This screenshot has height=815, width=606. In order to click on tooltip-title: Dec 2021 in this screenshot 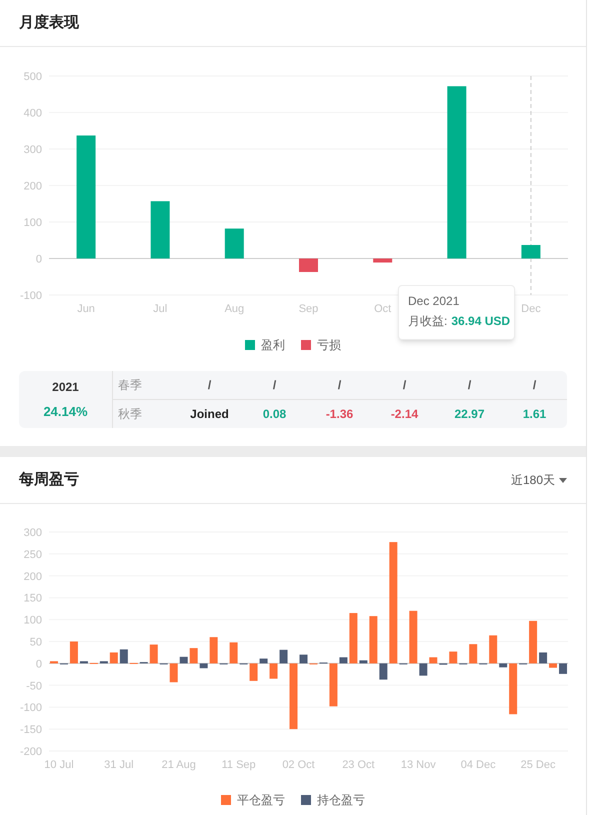, I will do `click(434, 301)`.